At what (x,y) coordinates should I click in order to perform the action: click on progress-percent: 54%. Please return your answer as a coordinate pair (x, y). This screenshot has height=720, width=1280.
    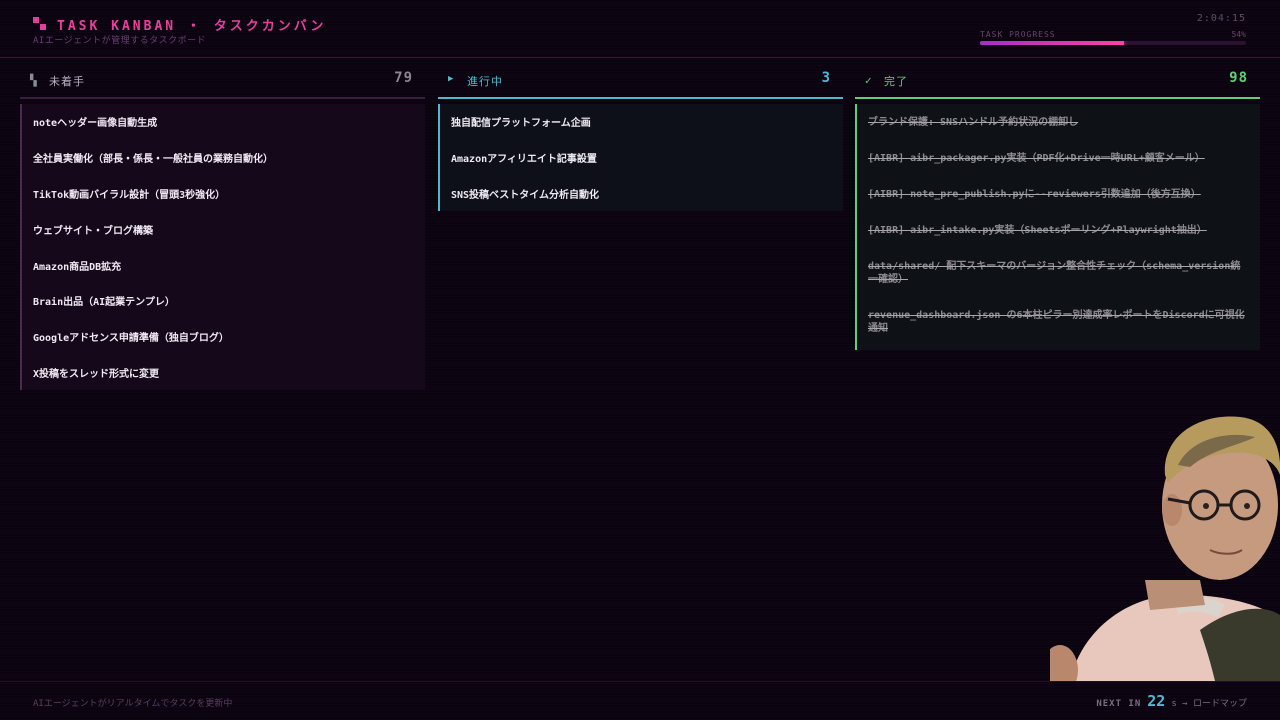
    Looking at the image, I should click on (1238, 34).